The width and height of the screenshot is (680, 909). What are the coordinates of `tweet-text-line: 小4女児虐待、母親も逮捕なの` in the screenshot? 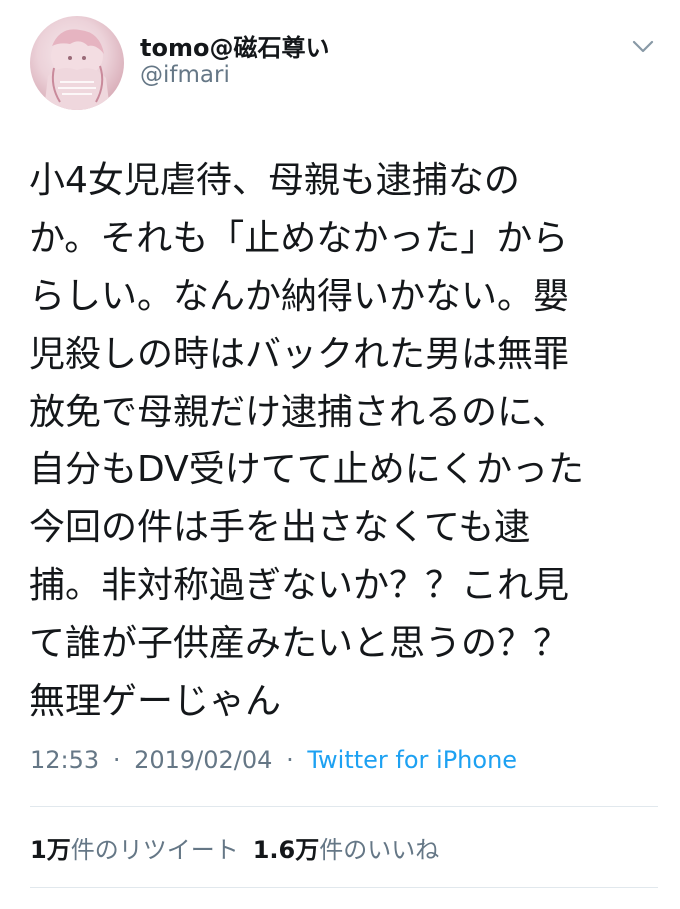 It's located at (274, 180).